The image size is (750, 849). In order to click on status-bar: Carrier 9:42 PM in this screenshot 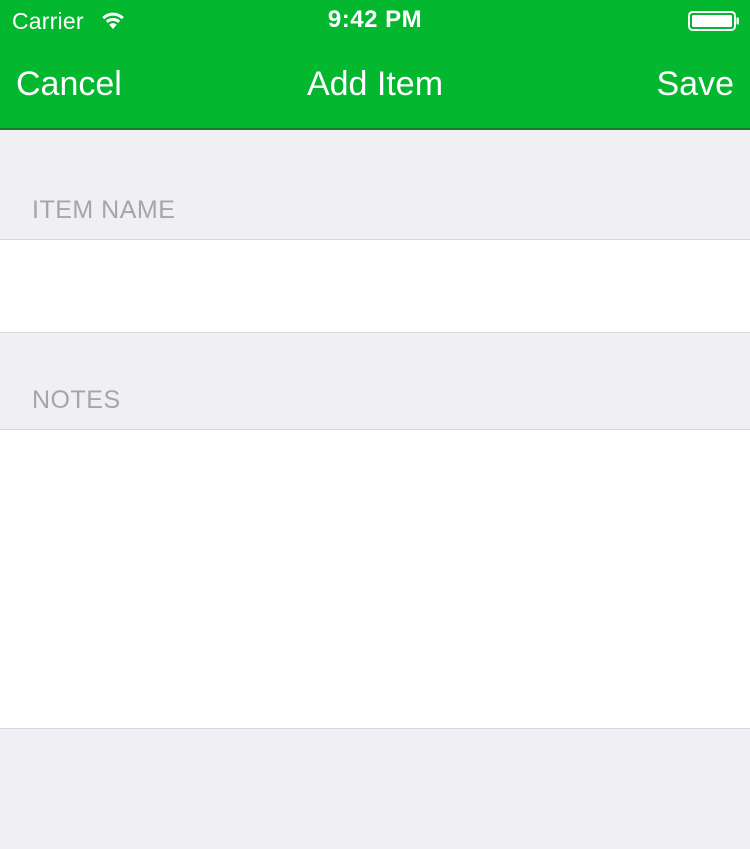, I will do `click(375, 20)`.